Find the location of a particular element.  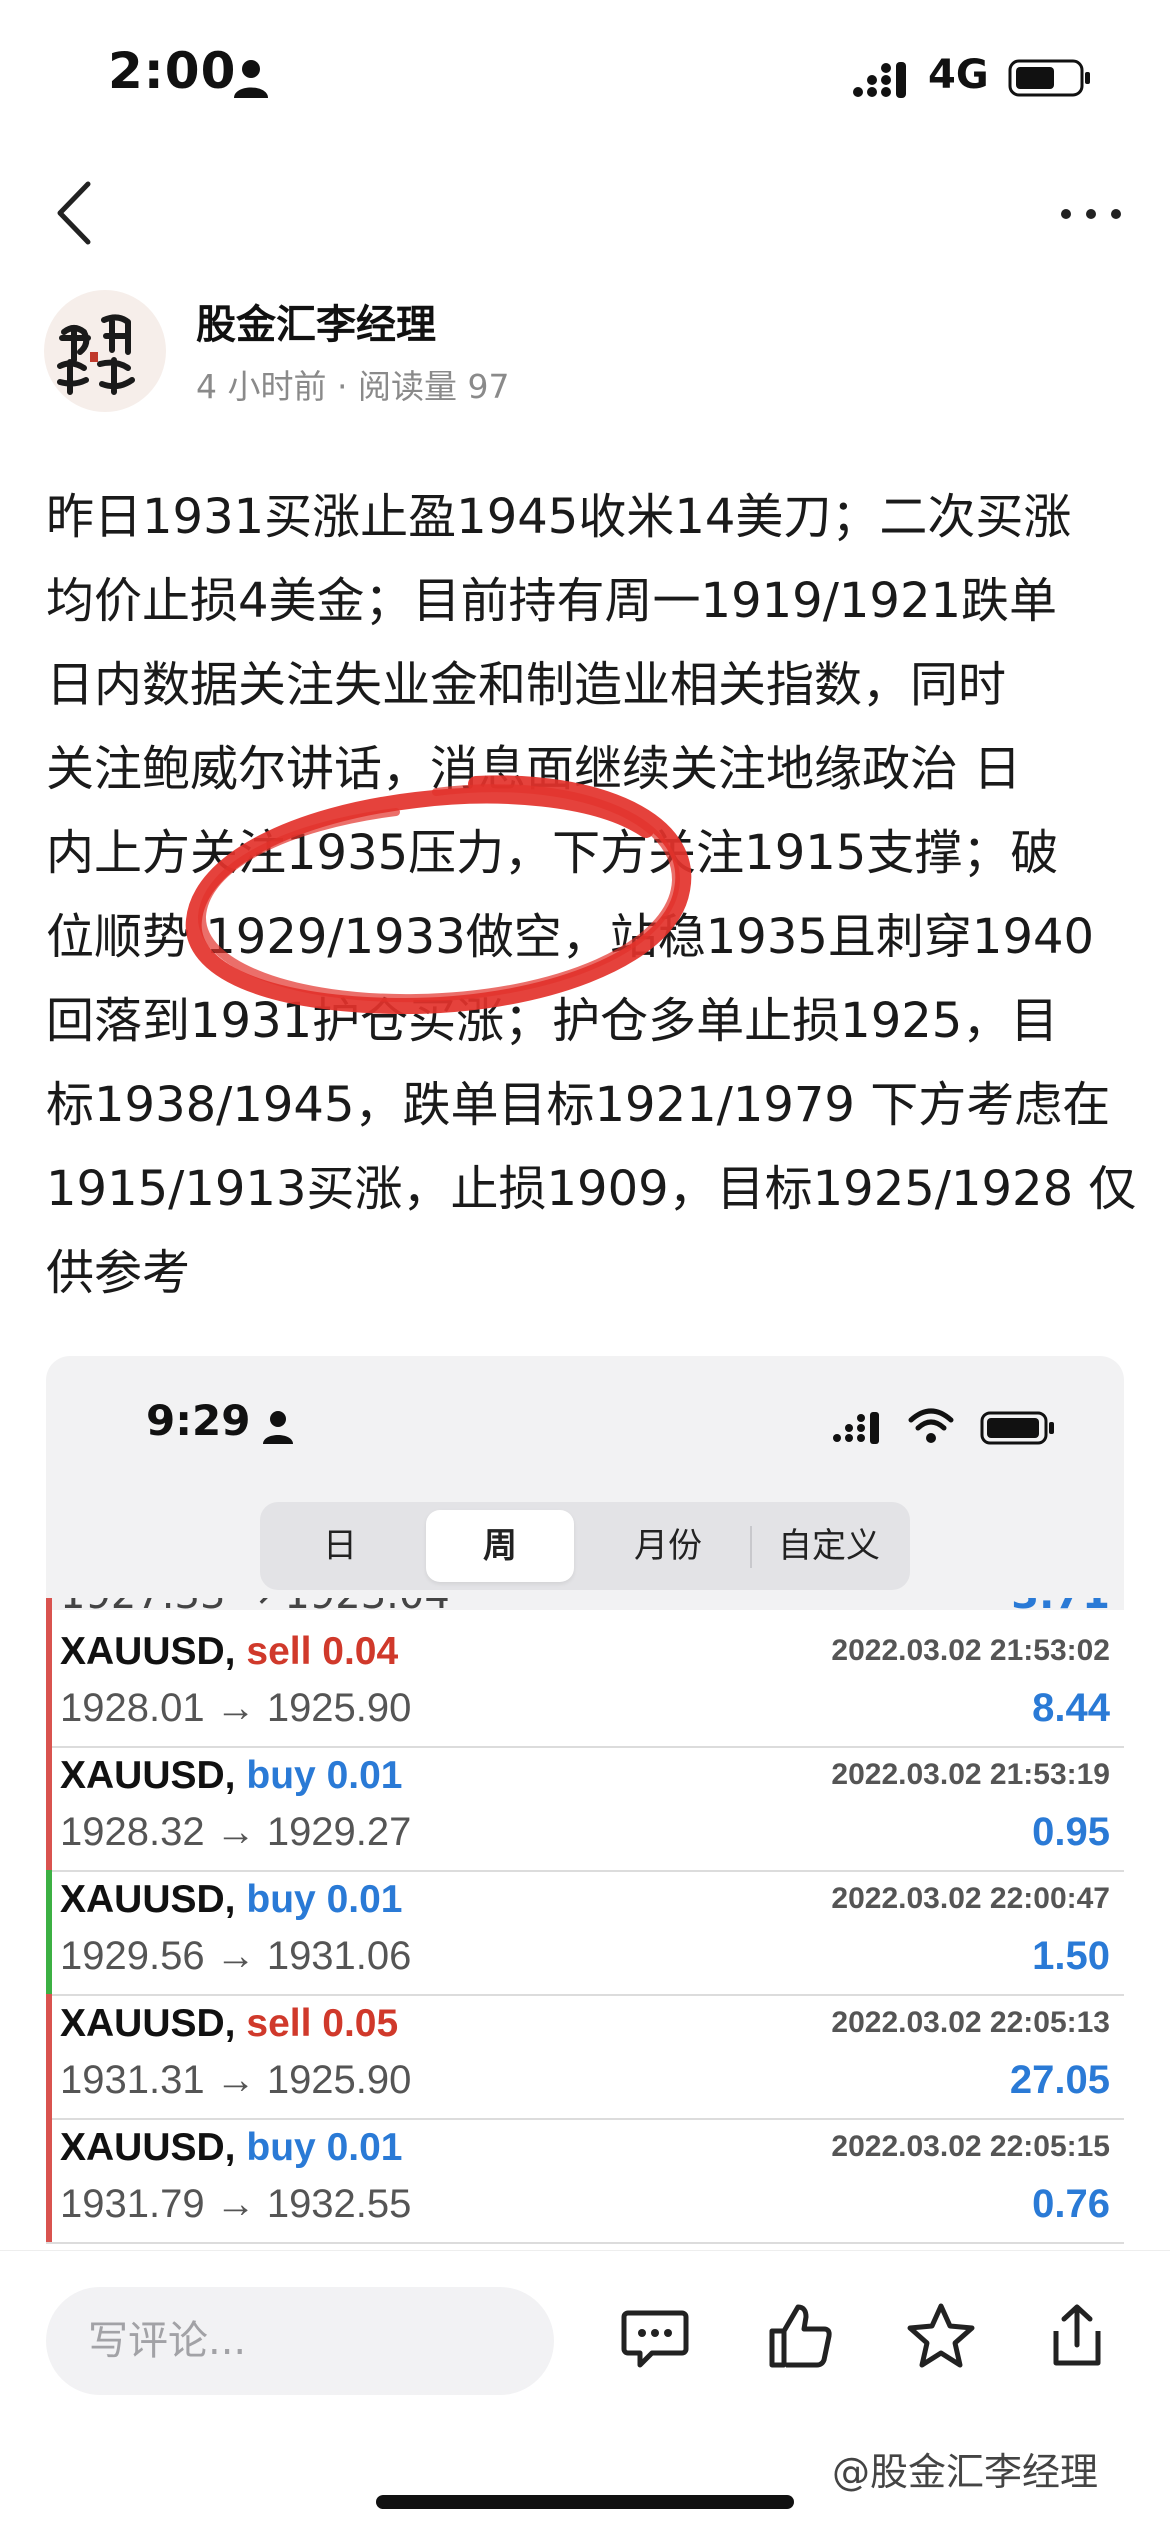

trade-profit: 27.05 is located at coordinates (1059, 2080).